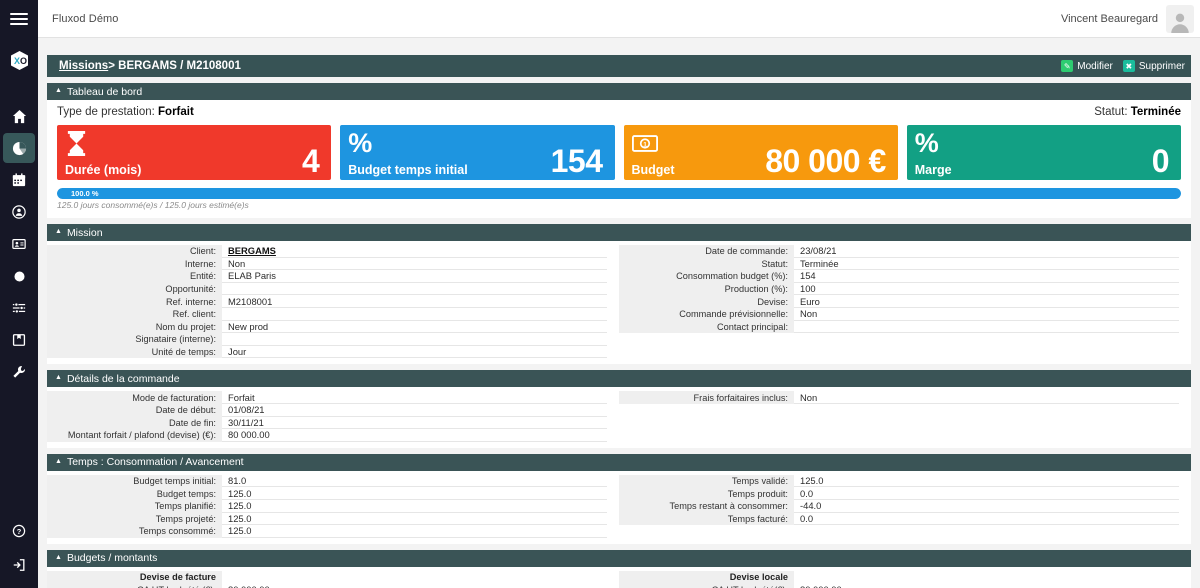  What do you see at coordinates (706, 481) in the screenshot?
I see `field-label: Temps validé:` at bounding box center [706, 481].